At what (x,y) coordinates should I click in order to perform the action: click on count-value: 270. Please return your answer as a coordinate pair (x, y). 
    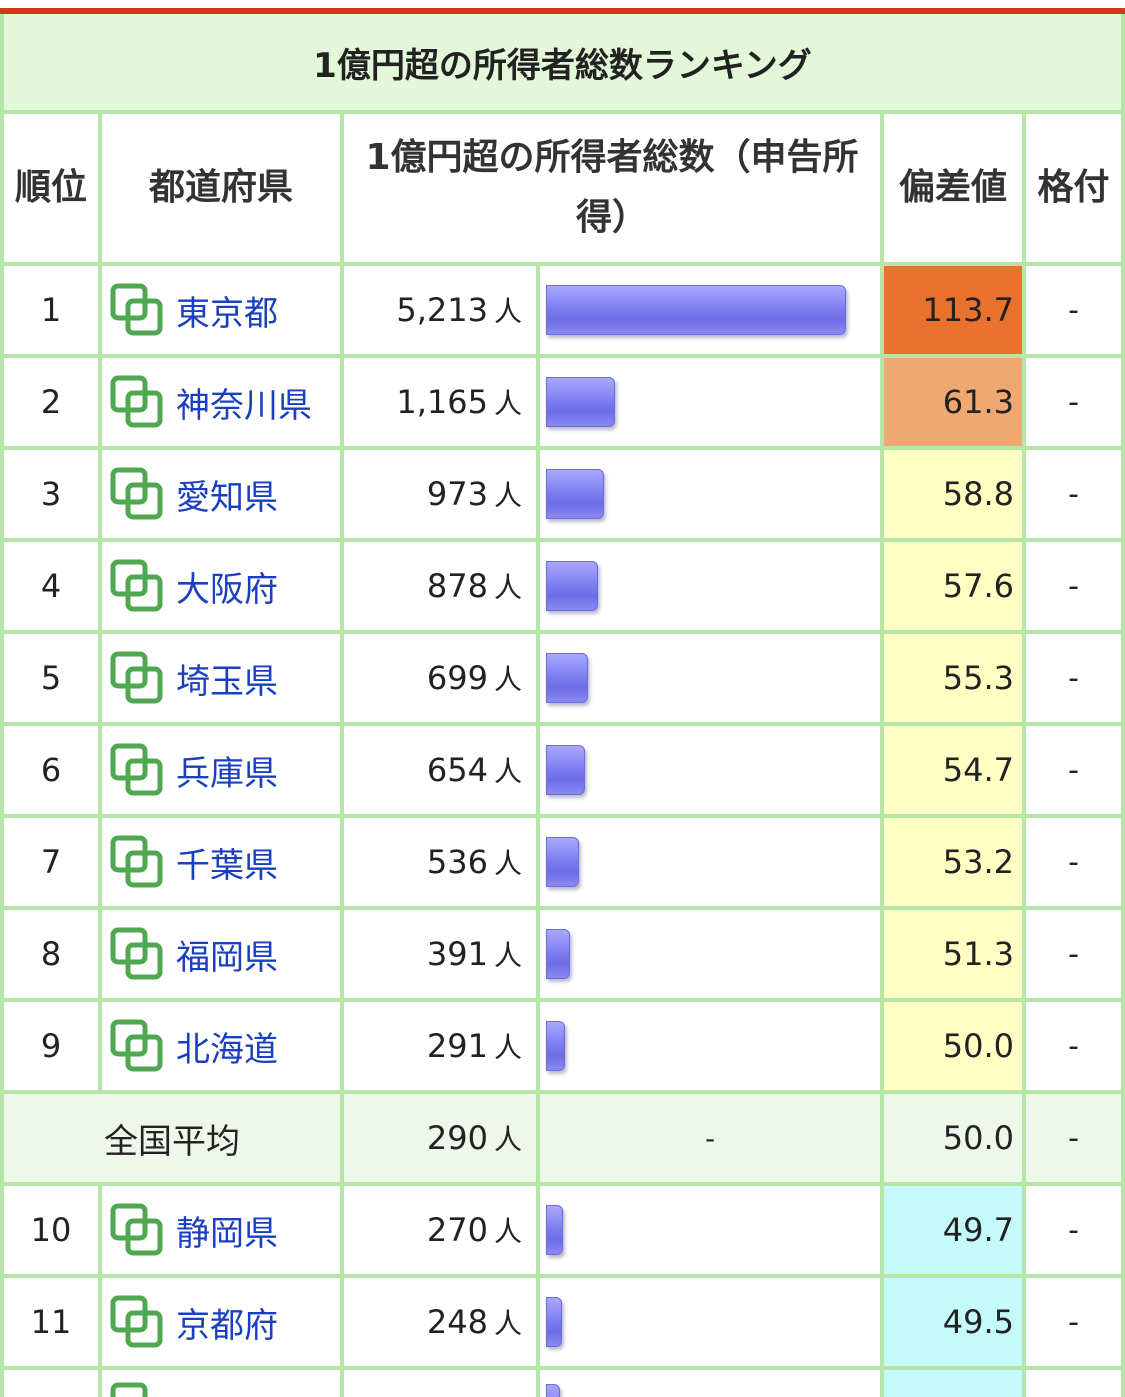
    Looking at the image, I should click on (457, 1230).